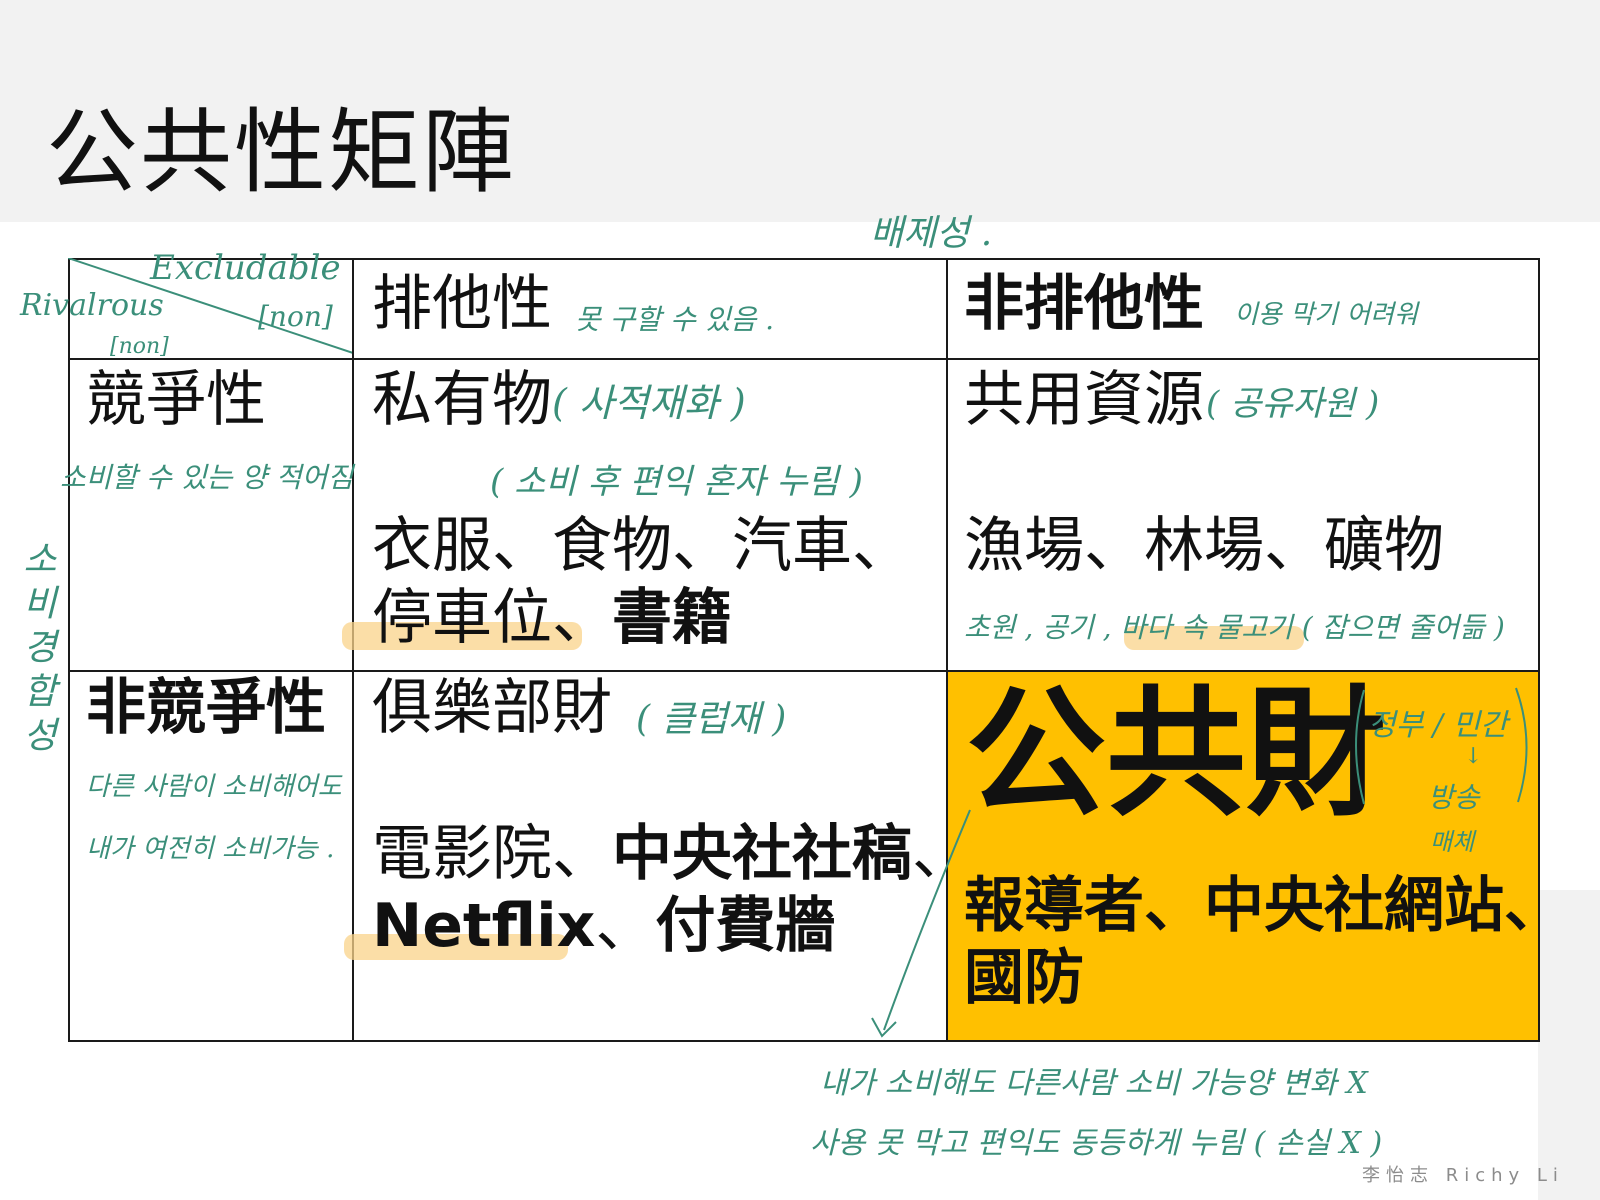 The width and height of the screenshot is (1600, 1200). What do you see at coordinates (1463, 1175) in the screenshot?
I see `author-signature: 李怡志 Richy Li` at bounding box center [1463, 1175].